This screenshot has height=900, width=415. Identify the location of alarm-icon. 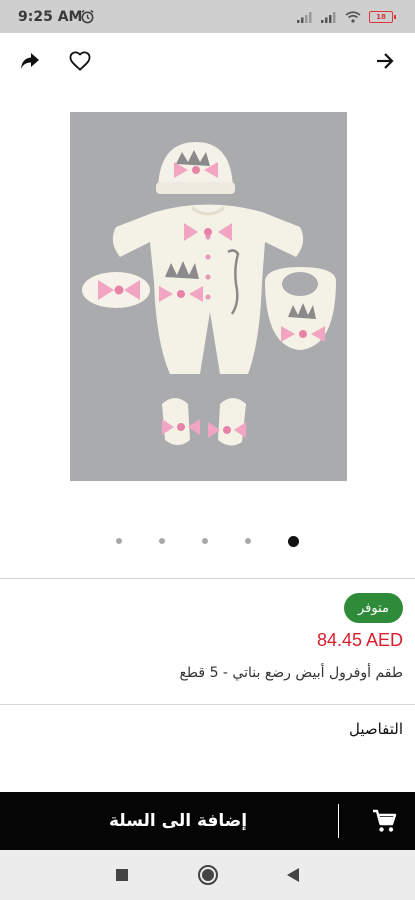
(87, 18).